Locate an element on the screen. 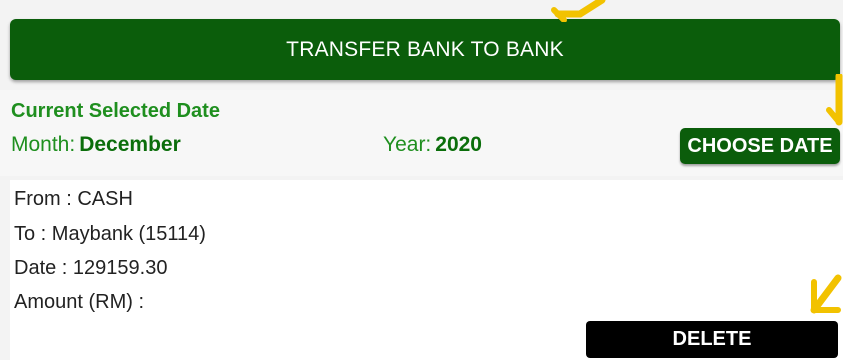  current-selected-date-label: Current Selected Date is located at coordinates (115, 111).